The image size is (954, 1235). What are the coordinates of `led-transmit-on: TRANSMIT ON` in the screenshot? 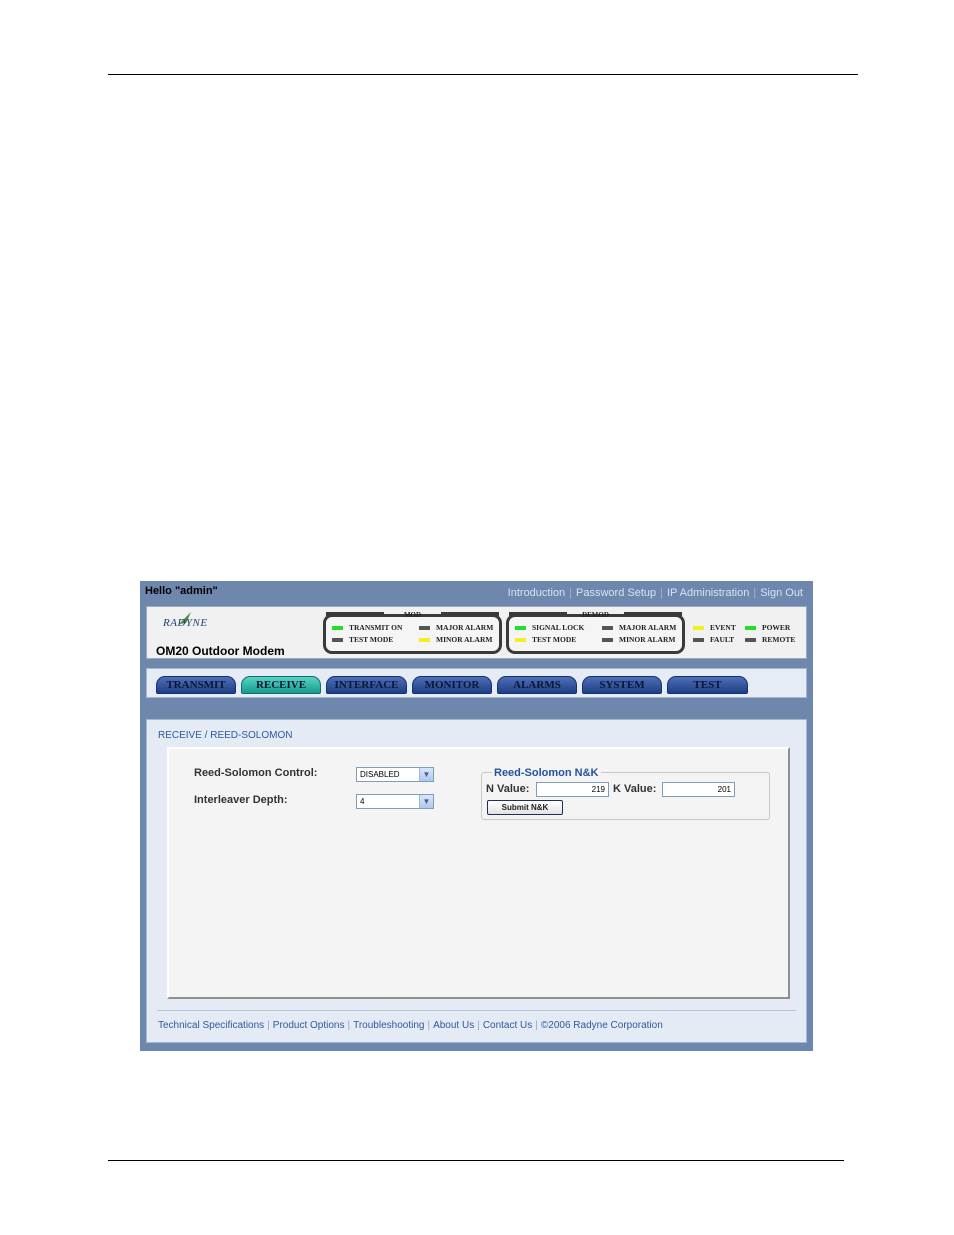 It's located at (367, 627).